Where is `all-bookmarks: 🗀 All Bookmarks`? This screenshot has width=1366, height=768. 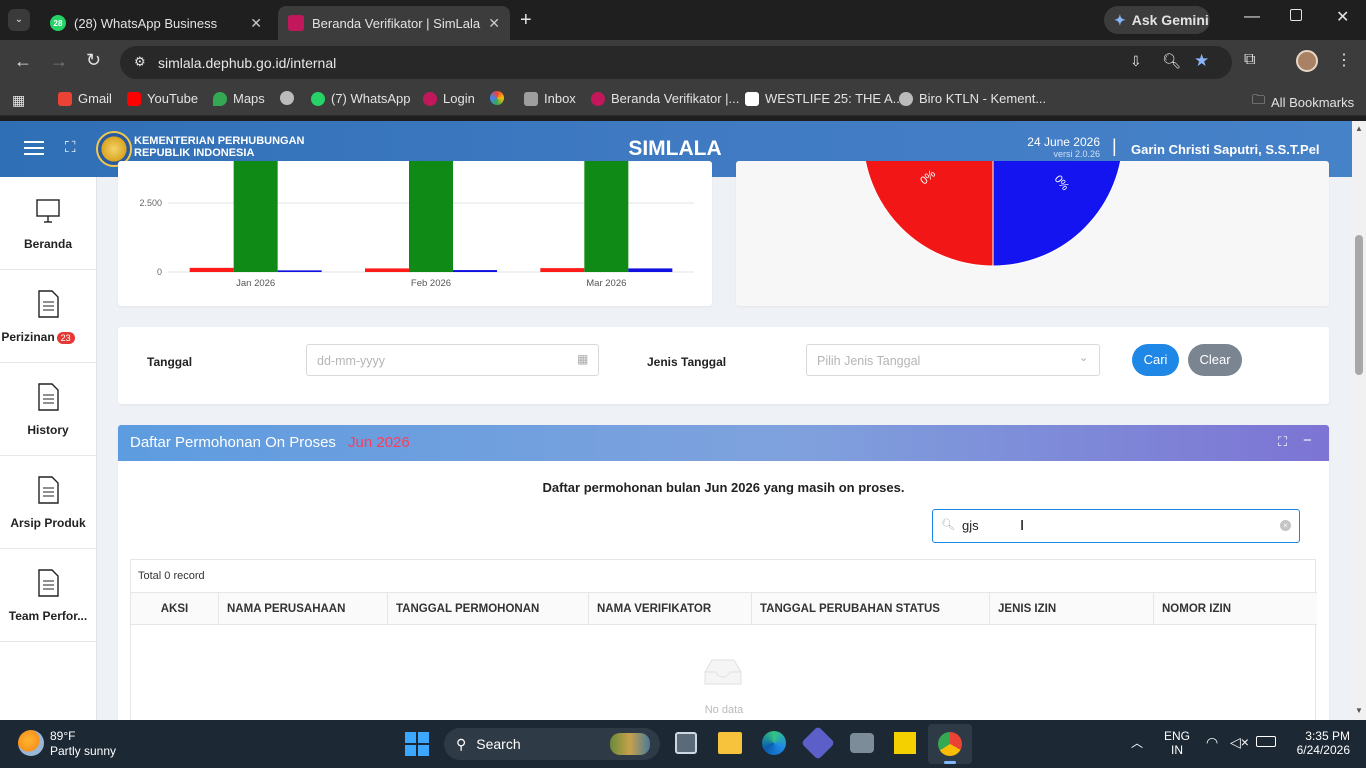 all-bookmarks: 🗀 All Bookmarks is located at coordinates (1303, 102).